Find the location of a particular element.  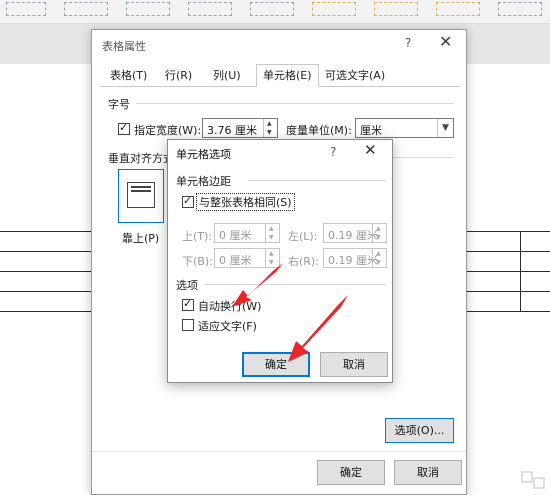

bottom-margin-spinner: 0 厘米 ▲ ▼ is located at coordinates (247, 258).